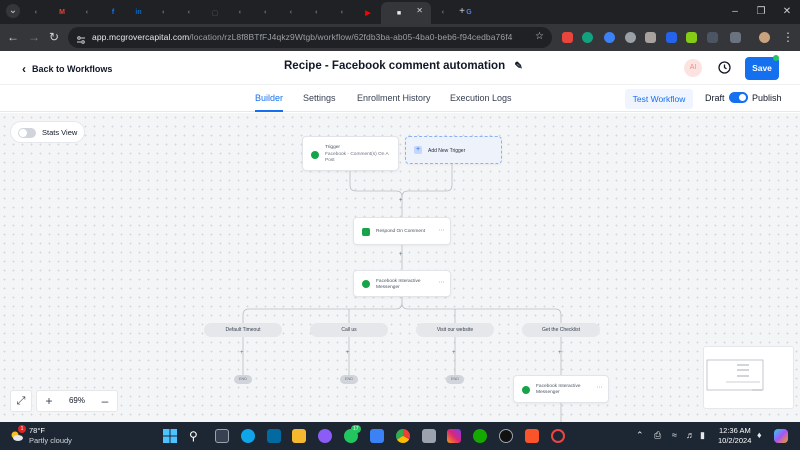 The width and height of the screenshot is (800, 450). What do you see at coordinates (480, 436) in the screenshot?
I see `upwork-icon` at bounding box center [480, 436].